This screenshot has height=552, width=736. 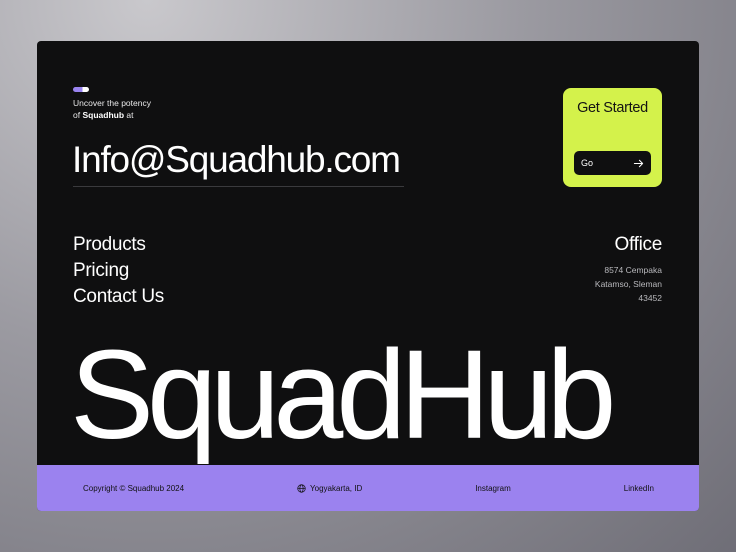 What do you see at coordinates (639, 488) in the screenshot?
I see `linkedin-link: LinkedIn` at bounding box center [639, 488].